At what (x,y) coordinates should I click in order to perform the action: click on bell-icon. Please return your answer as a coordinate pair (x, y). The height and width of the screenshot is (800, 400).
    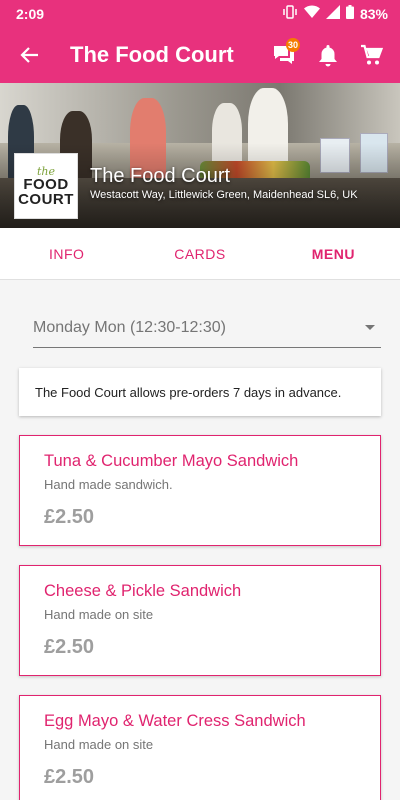
    Looking at the image, I should click on (328, 56).